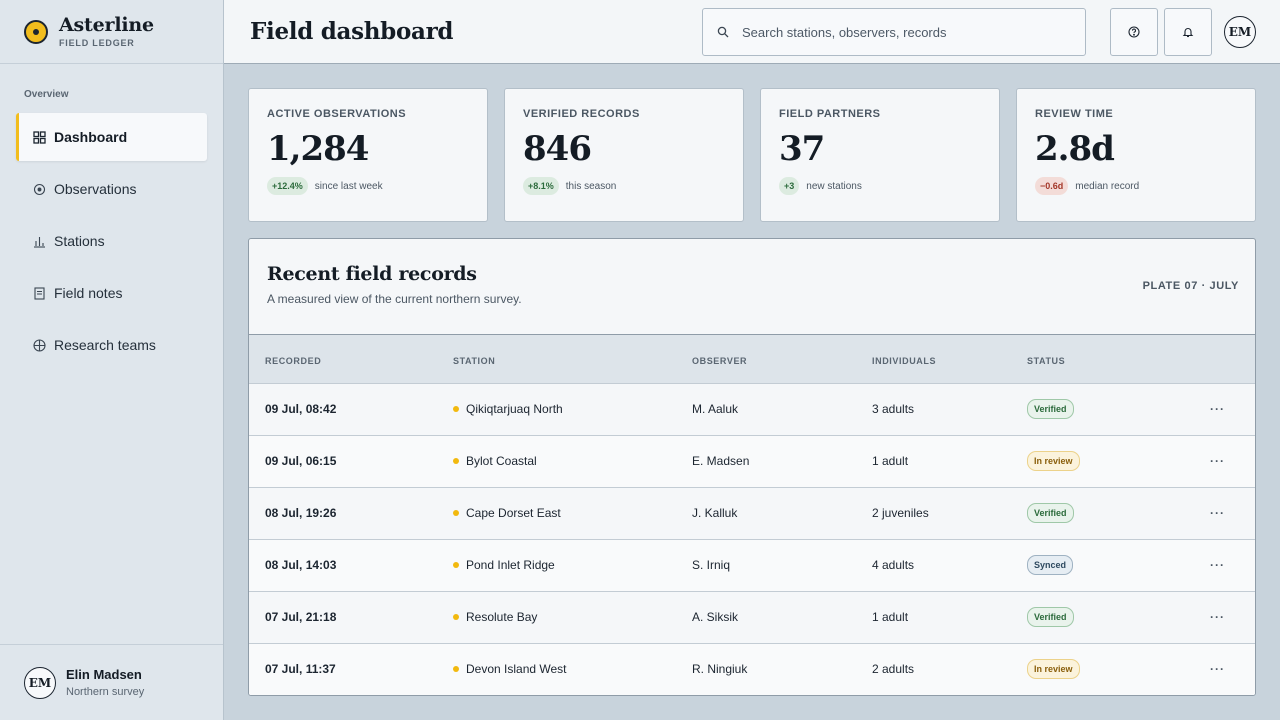 Image resolution: width=1280 pixels, height=720 pixels. Describe the element at coordinates (39, 189) in the screenshot. I see `target-icon` at that location.